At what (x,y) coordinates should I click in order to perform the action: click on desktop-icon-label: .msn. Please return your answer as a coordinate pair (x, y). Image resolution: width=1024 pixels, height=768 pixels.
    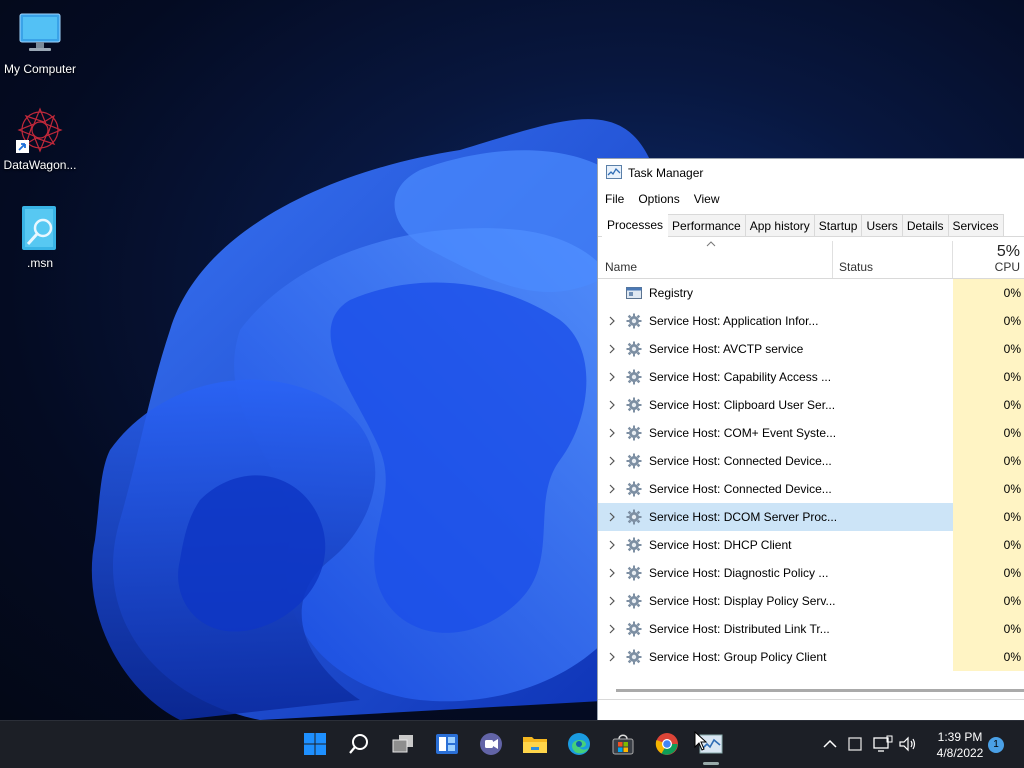
    Looking at the image, I should click on (39, 263).